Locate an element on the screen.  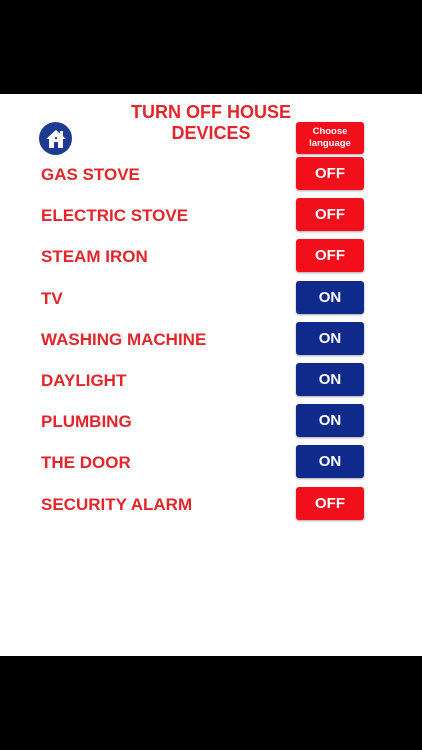
device-row-the-door: THE DOOR ON is located at coordinates (211, 465).